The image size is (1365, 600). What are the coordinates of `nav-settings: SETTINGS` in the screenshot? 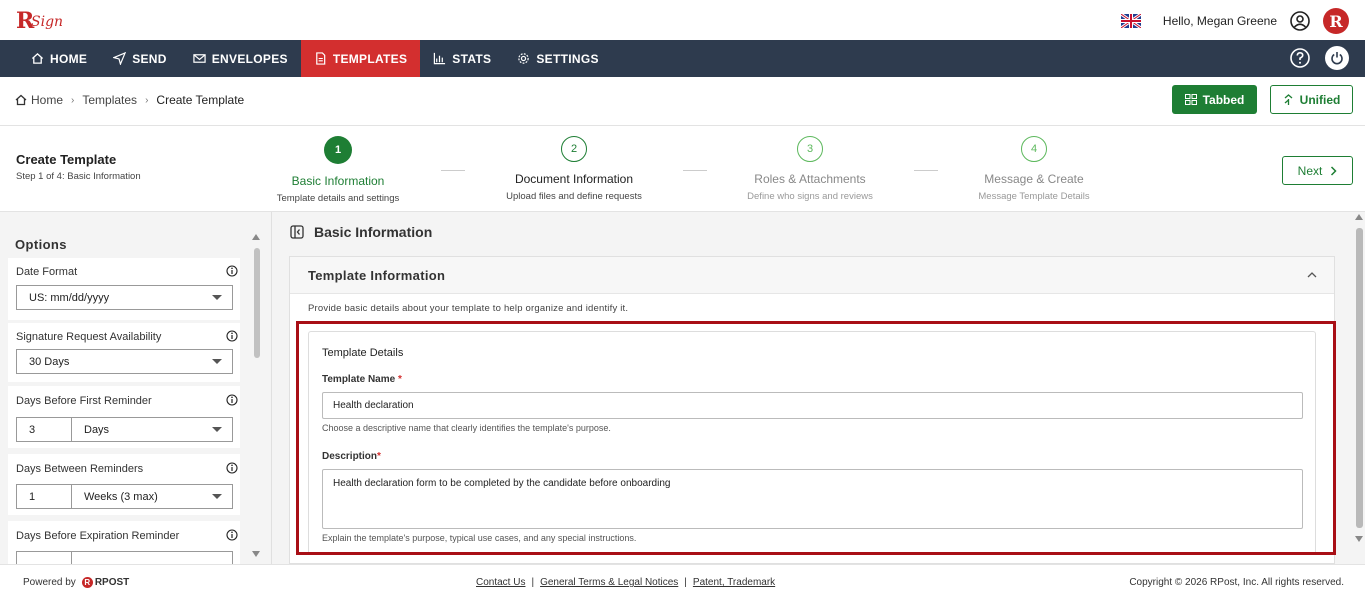 It's located at (557, 58).